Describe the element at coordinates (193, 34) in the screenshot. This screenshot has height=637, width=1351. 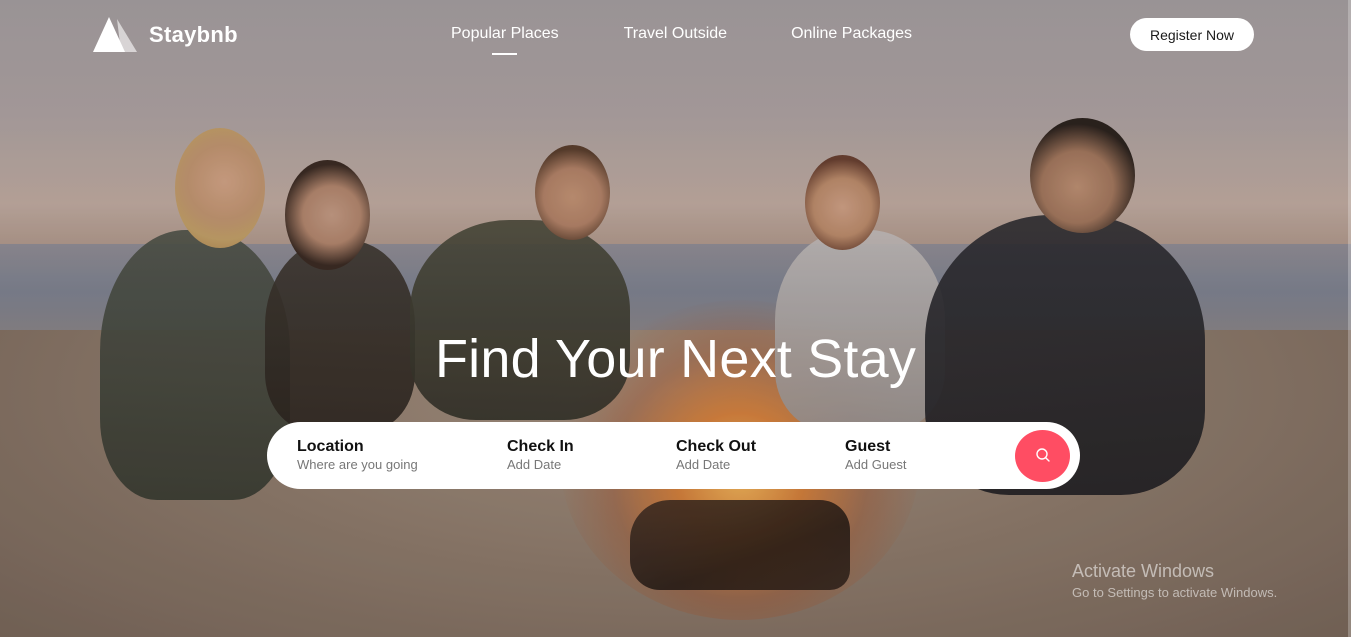
I see `brand-name: Staybnb` at that location.